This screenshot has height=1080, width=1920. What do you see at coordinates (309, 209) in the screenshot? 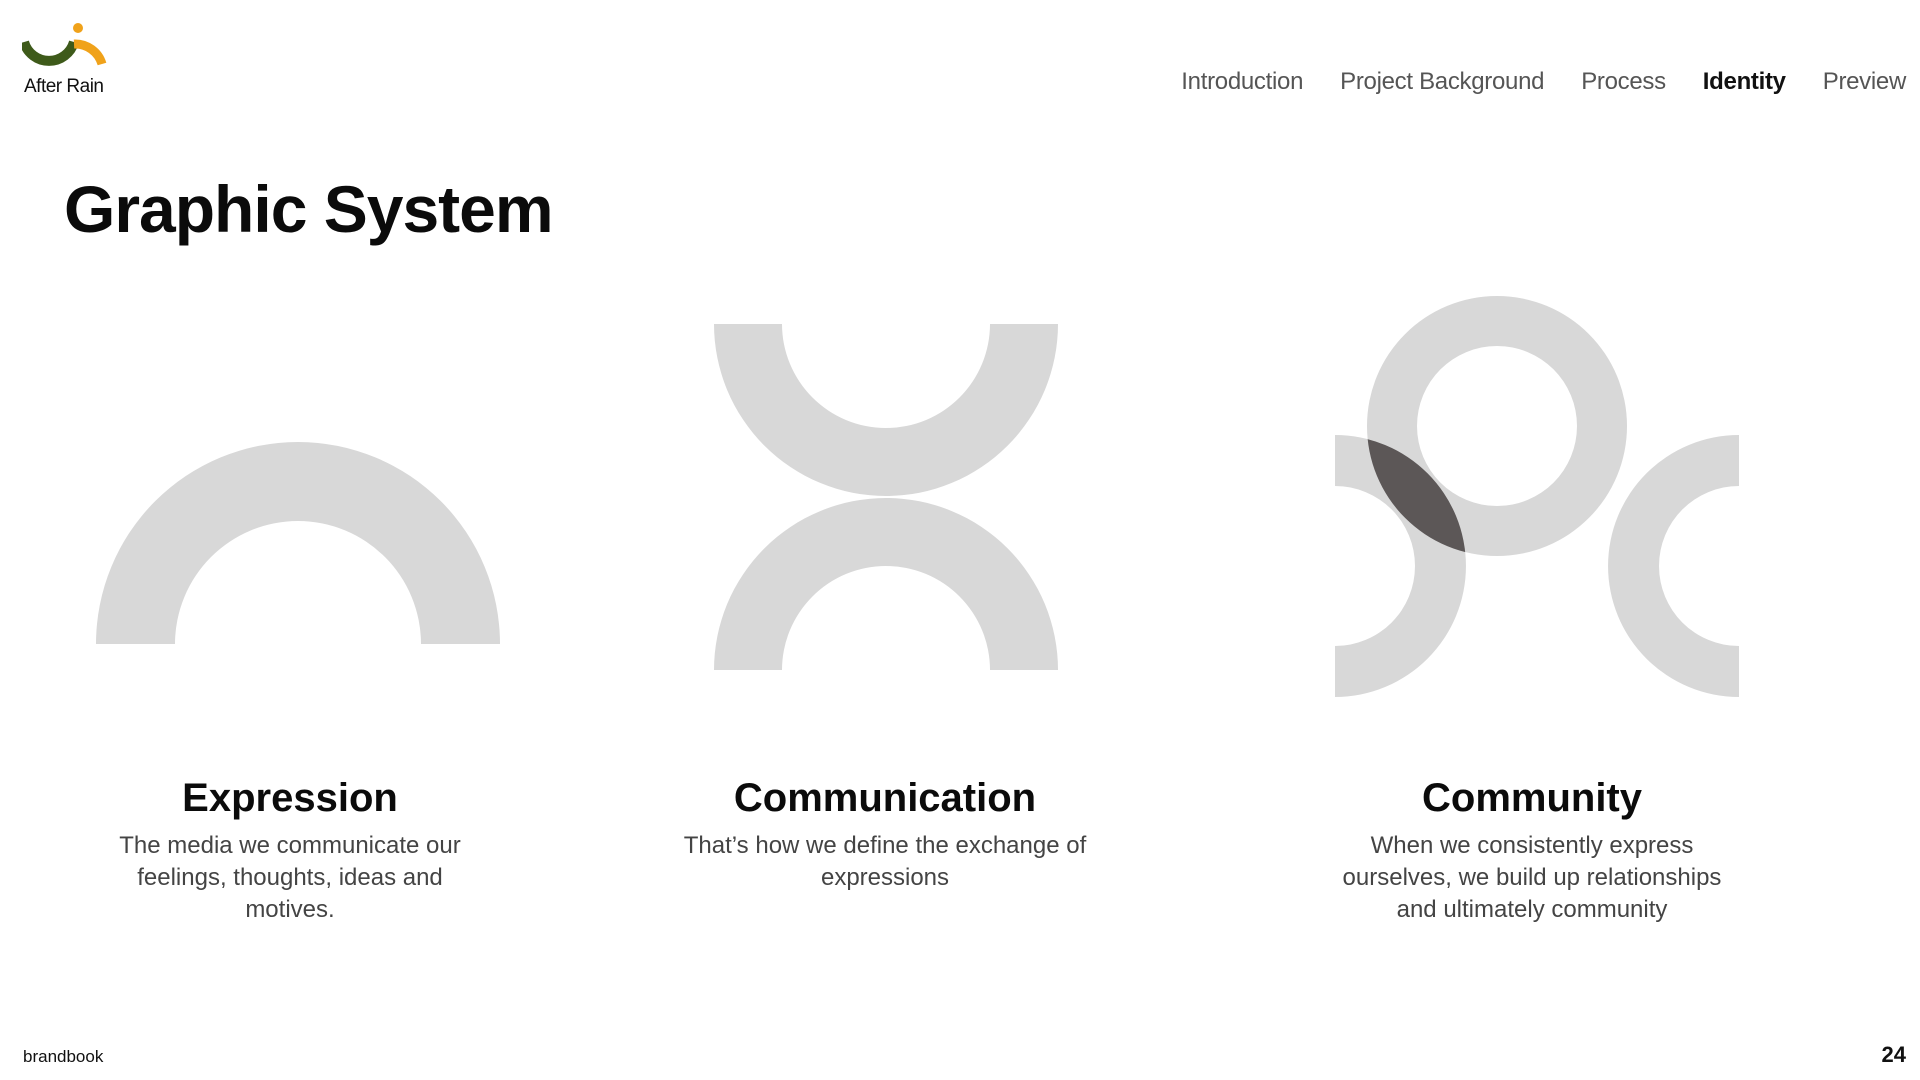
I see `page-title: Graphic System` at bounding box center [309, 209].